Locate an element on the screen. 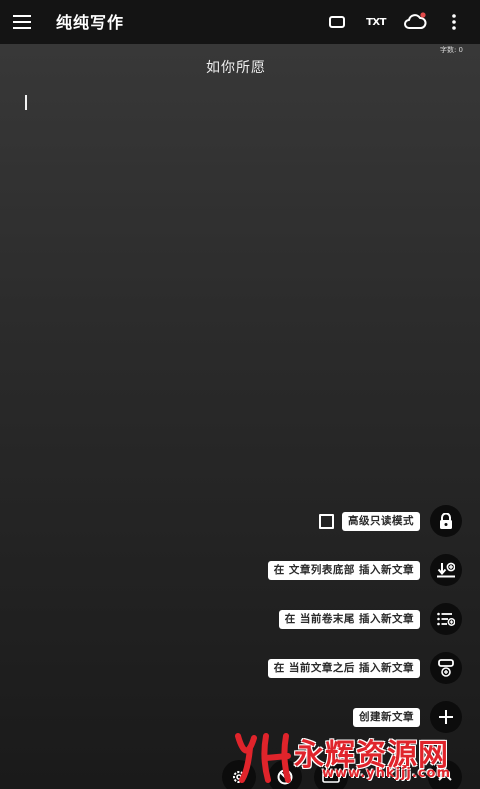  window-icon is located at coordinates (337, 22).